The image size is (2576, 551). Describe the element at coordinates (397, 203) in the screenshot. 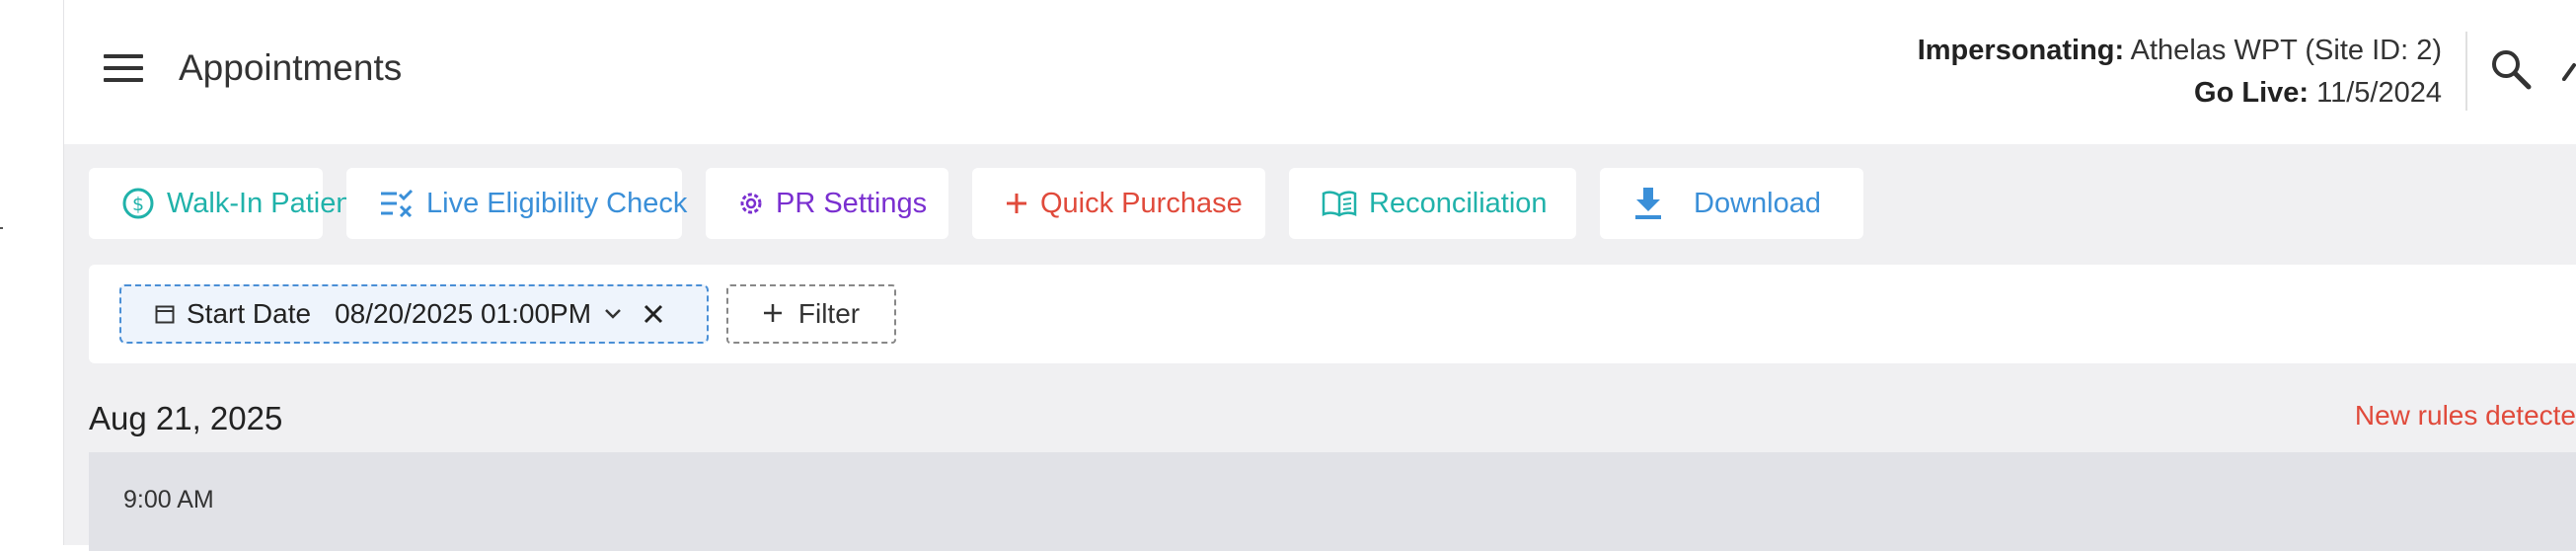

I see `checklist-icon` at that location.